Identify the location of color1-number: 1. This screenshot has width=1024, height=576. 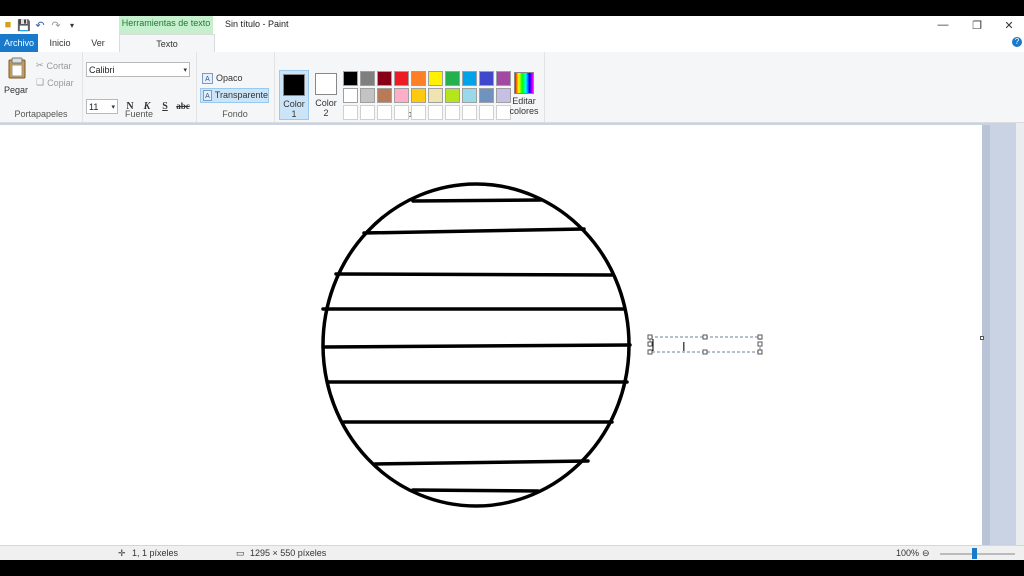
(294, 114).